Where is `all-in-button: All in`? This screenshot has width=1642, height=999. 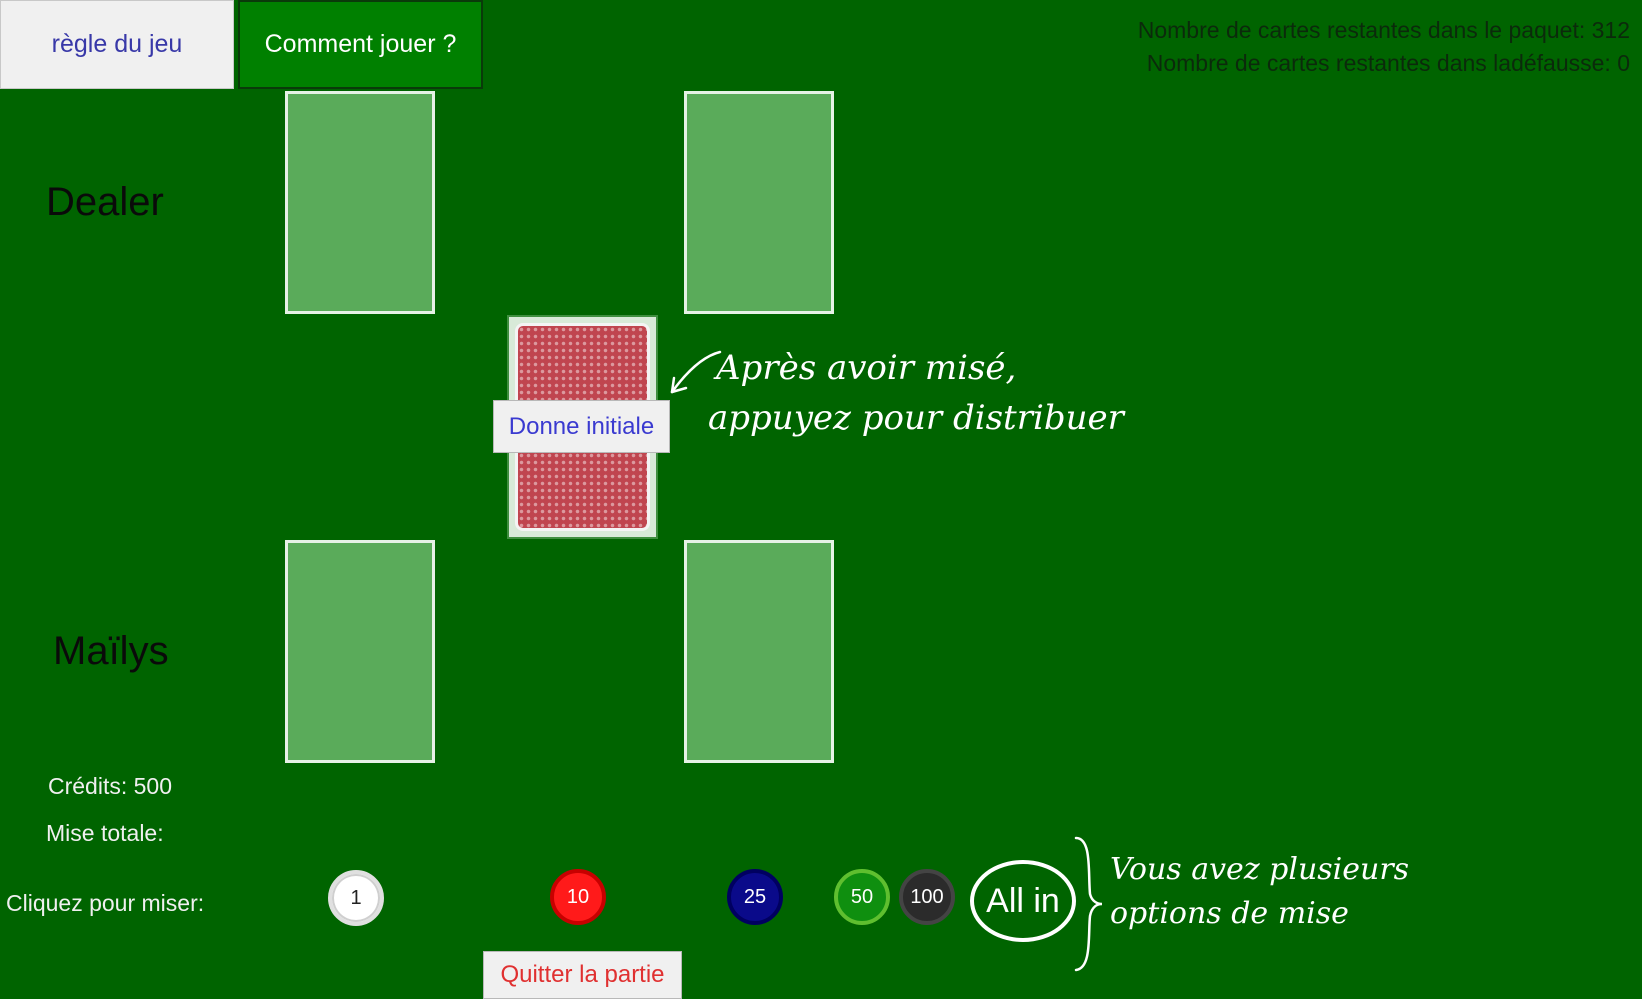 all-in-button: All in is located at coordinates (1023, 901).